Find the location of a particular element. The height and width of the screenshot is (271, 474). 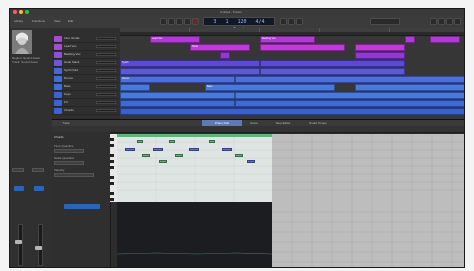

volume-fader is located at coordinates (18, 242).